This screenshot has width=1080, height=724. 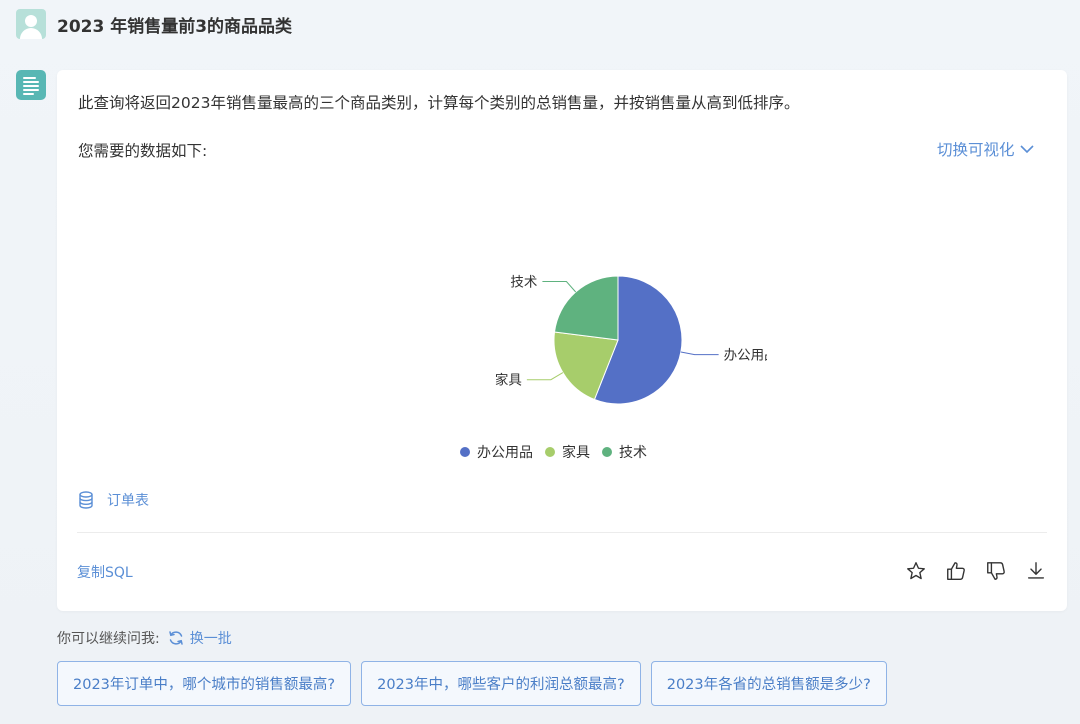 What do you see at coordinates (105, 572) in the screenshot?
I see `copy-sql-button: 复制SQL` at bounding box center [105, 572].